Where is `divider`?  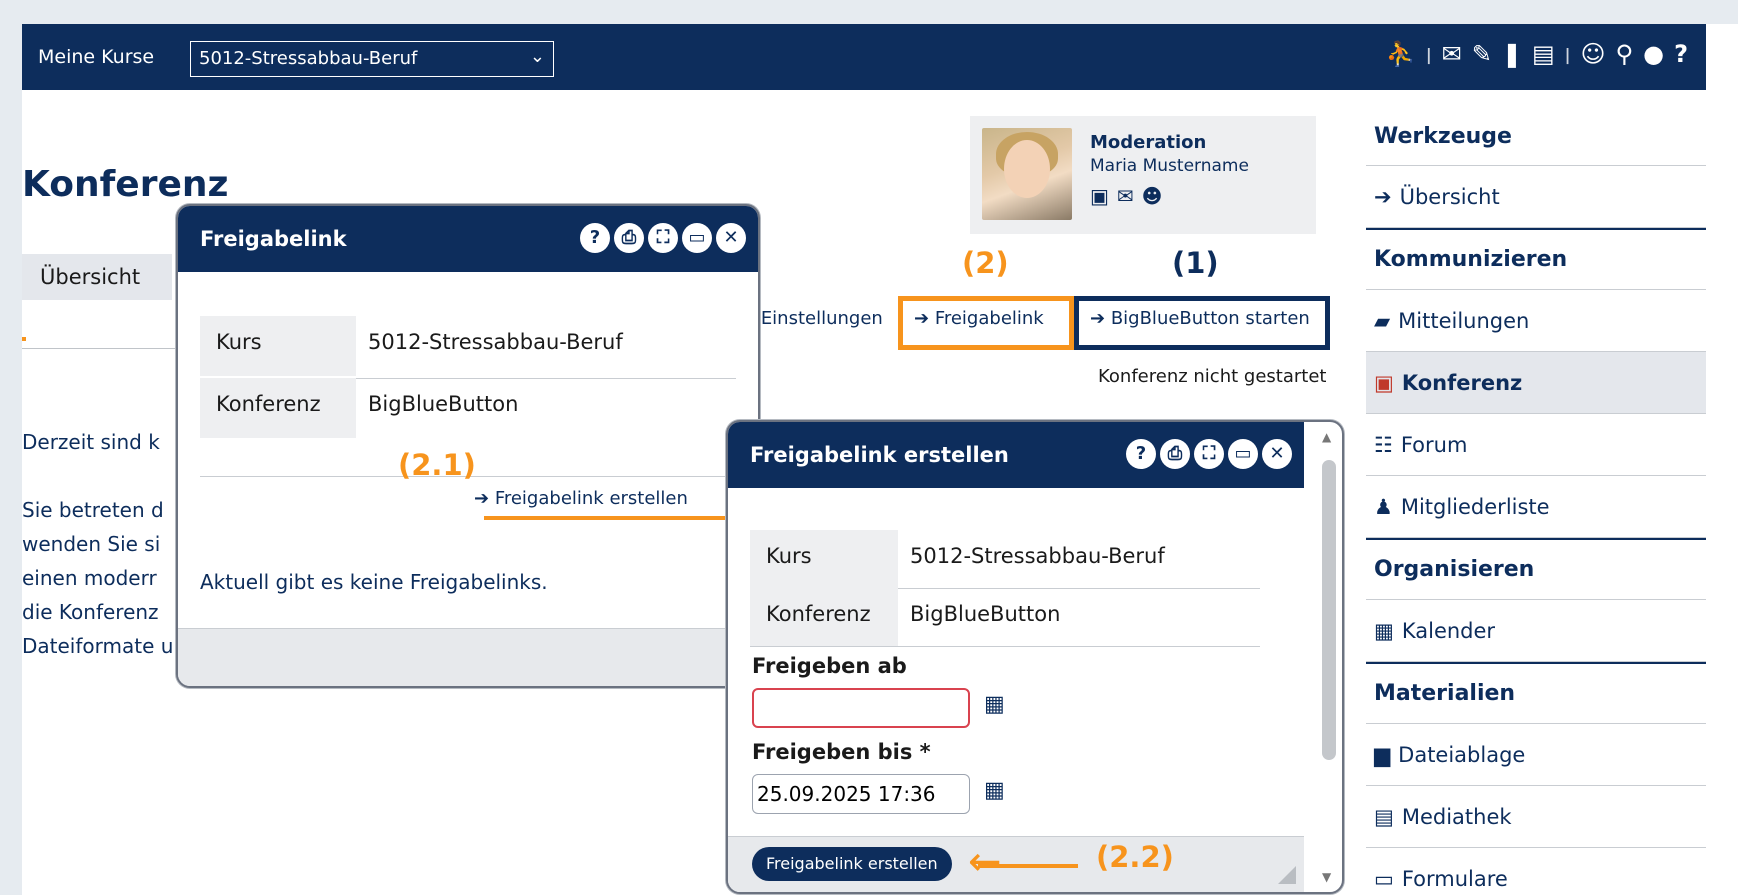 divider is located at coordinates (1005, 646).